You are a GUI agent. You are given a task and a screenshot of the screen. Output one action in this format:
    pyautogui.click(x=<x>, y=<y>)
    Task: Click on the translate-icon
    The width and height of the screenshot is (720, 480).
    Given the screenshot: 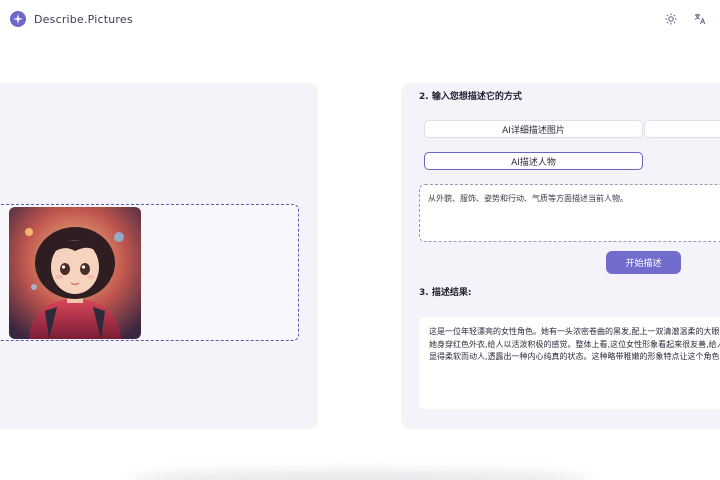 What is the action you would take?
    pyautogui.click(x=700, y=19)
    